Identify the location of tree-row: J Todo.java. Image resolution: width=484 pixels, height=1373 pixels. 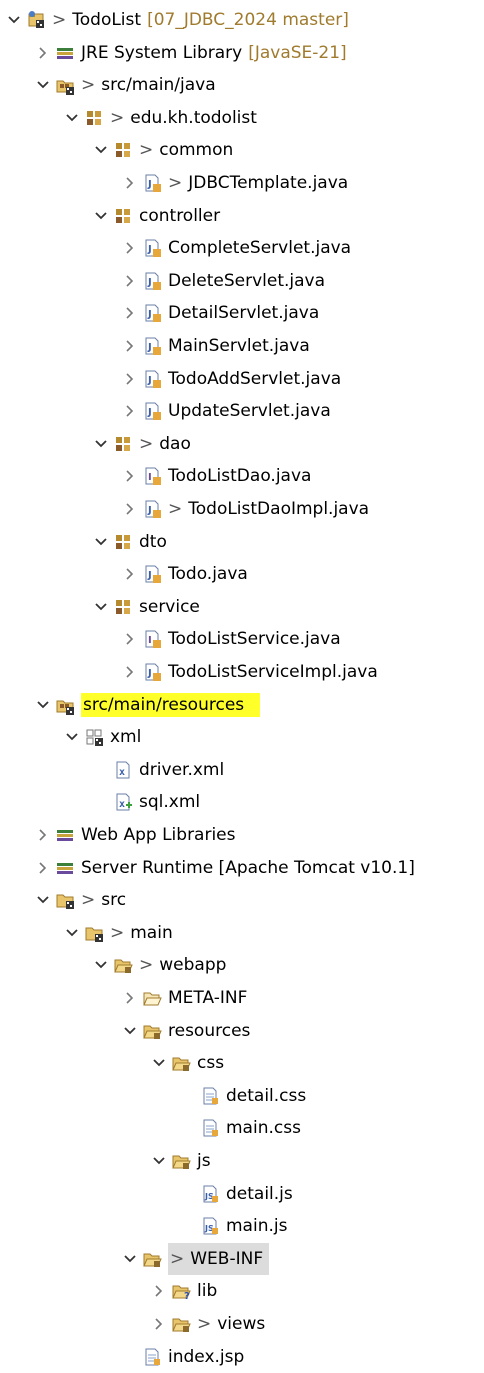
(185, 574).